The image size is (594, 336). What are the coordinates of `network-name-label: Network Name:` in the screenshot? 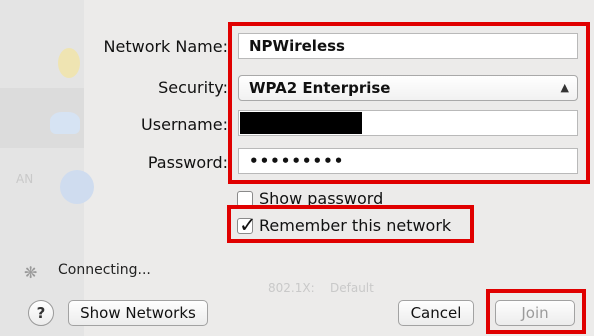 It's located at (165, 46).